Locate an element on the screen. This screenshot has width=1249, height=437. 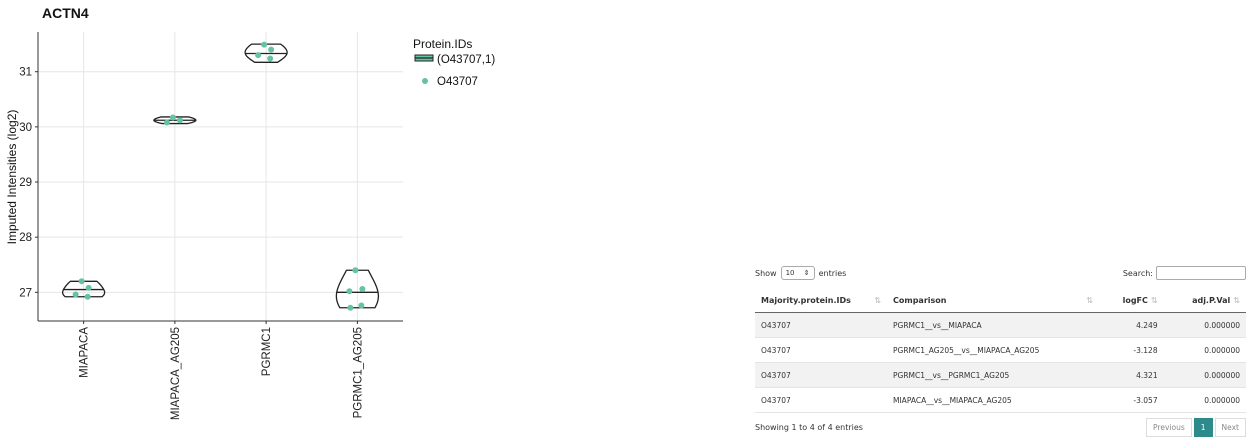
legend-label-point: O43707 is located at coordinates (457, 82).